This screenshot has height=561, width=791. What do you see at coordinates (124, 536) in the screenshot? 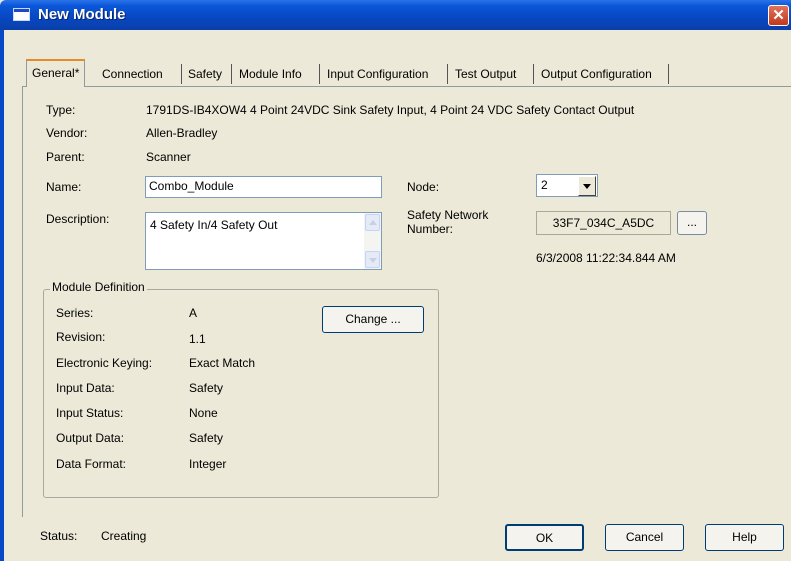
I see `status-value: Creating` at bounding box center [124, 536].